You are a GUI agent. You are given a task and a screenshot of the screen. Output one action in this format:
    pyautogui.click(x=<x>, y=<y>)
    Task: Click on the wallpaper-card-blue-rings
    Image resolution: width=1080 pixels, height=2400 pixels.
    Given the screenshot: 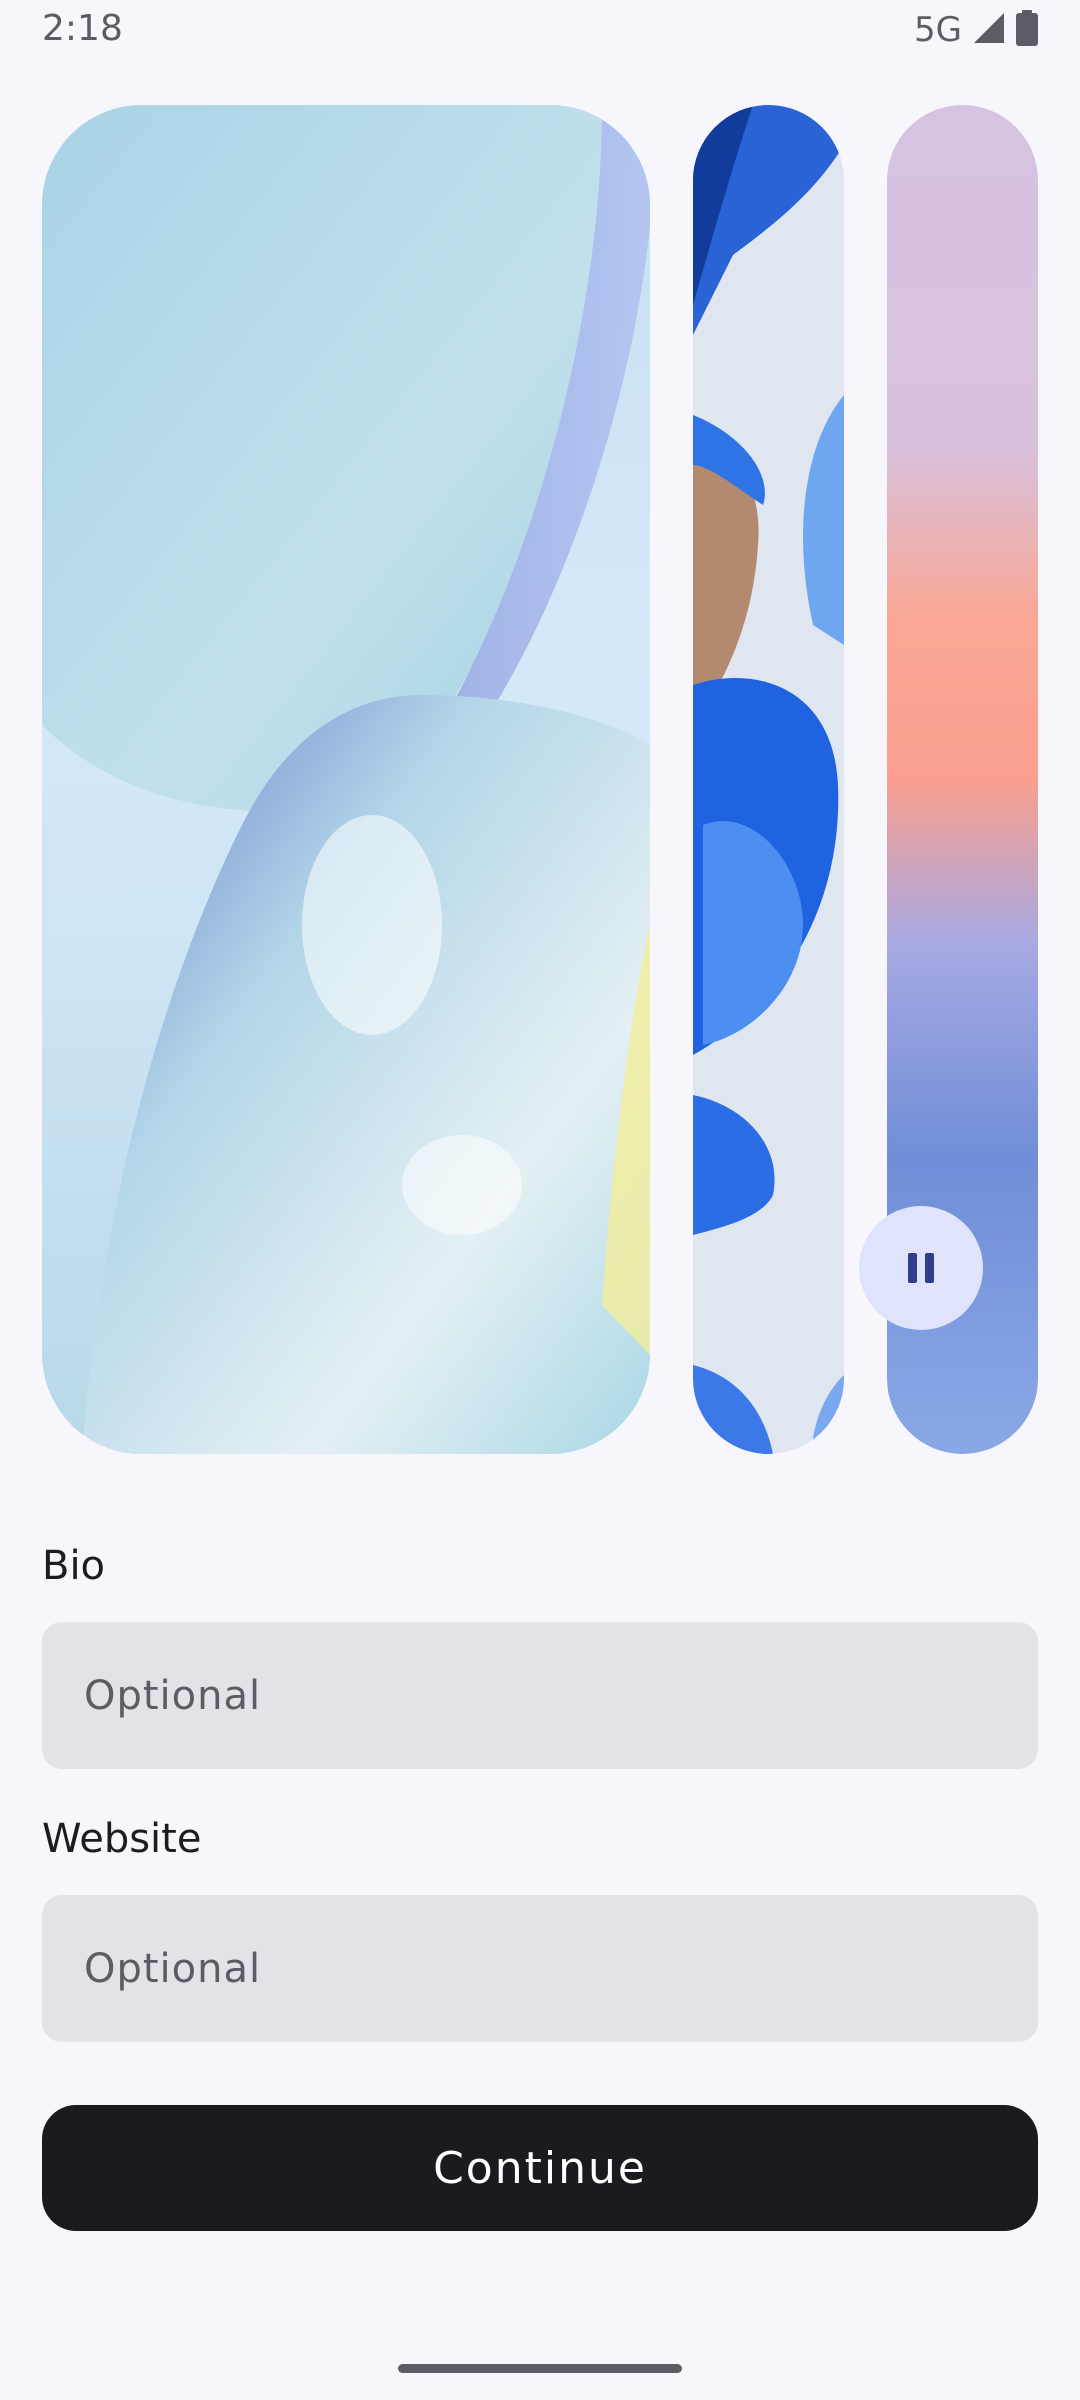 What is the action you would take?
    pyautogui.click(x=768, y=779)
    